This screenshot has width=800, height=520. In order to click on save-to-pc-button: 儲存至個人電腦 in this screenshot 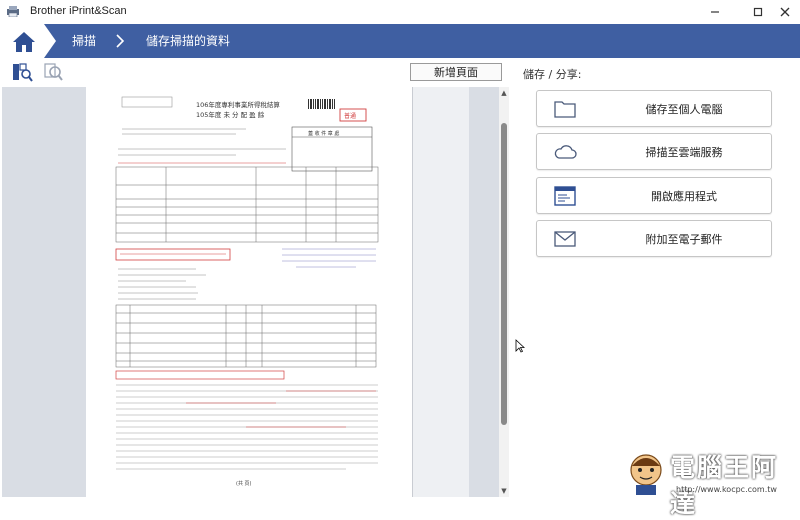, I will do `click(654, 108)`.